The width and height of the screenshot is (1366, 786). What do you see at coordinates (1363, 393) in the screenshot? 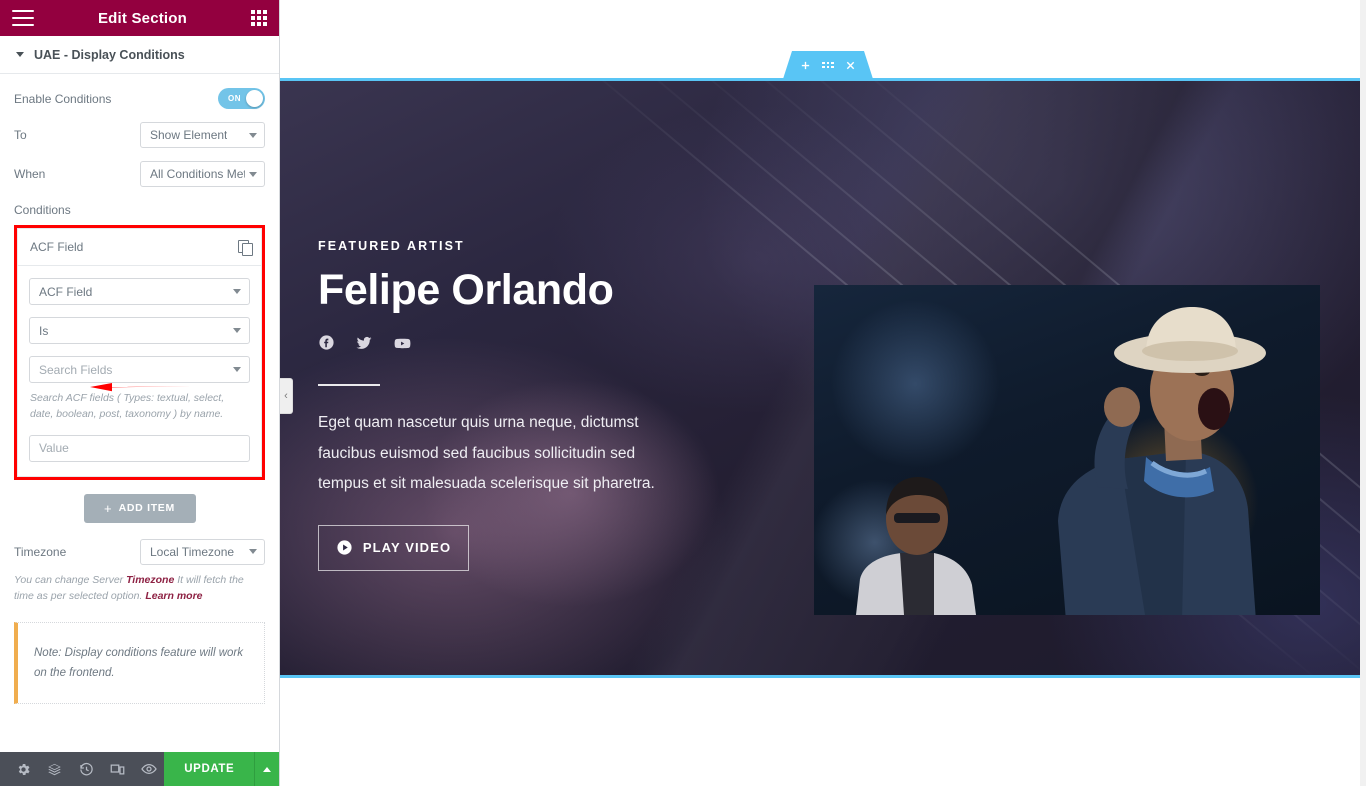
I see `canvas-scrollbar` at bounding box center [1363, 393].